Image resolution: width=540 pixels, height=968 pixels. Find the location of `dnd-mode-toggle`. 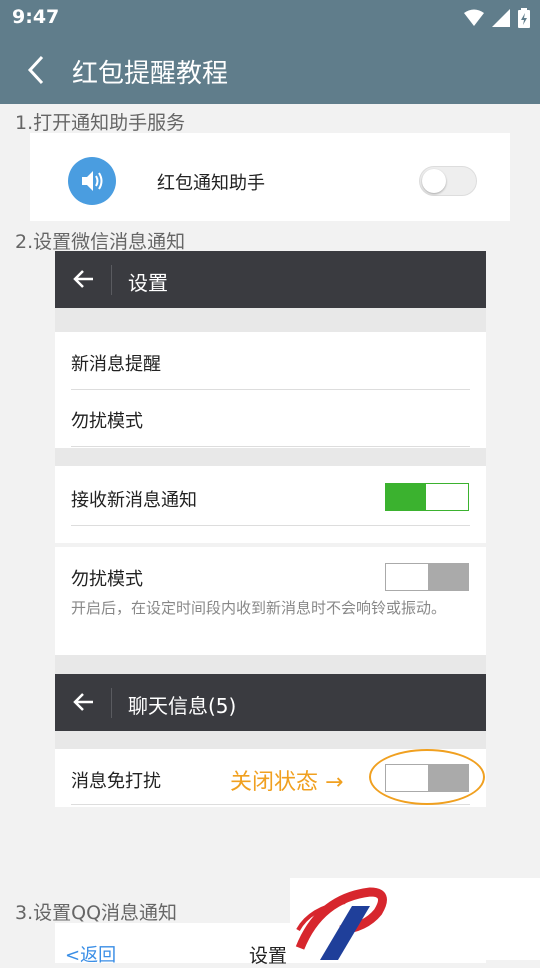

dnd-mode-toggle is located at coordinates (427, 577).